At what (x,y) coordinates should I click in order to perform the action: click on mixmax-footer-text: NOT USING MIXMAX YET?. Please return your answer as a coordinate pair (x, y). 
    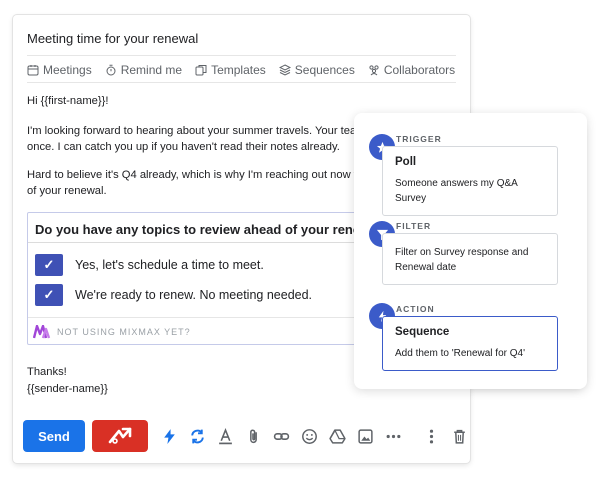
    Looking at the image, I should click on (124, 332).